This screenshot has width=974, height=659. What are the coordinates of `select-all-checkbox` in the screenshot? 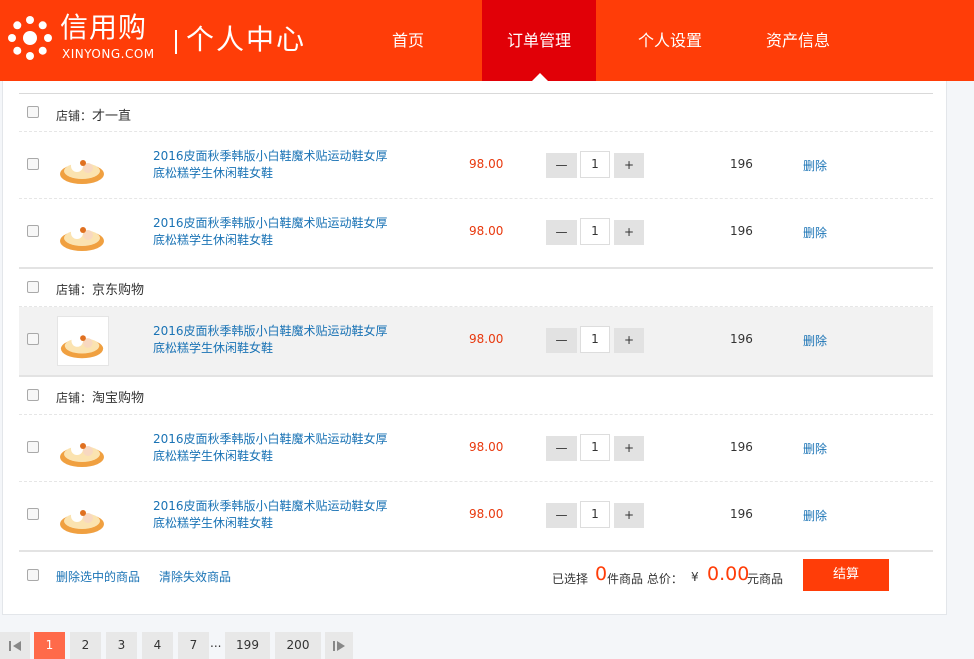 It's located at (33, 575).